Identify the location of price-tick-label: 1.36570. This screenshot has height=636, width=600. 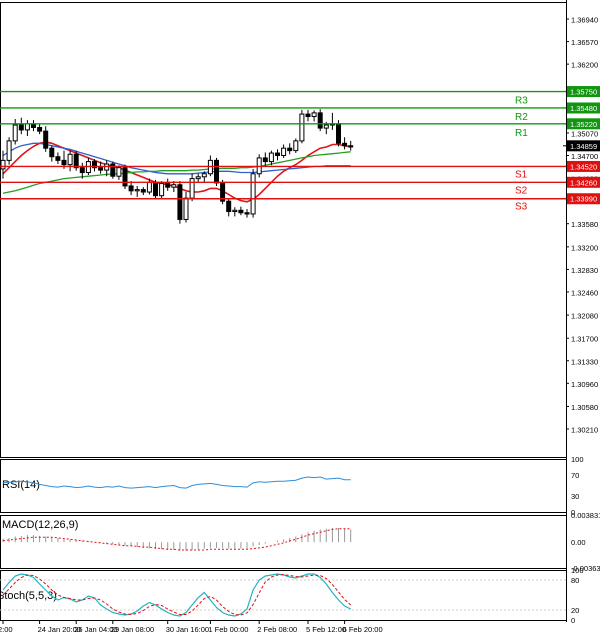
(584, 42).